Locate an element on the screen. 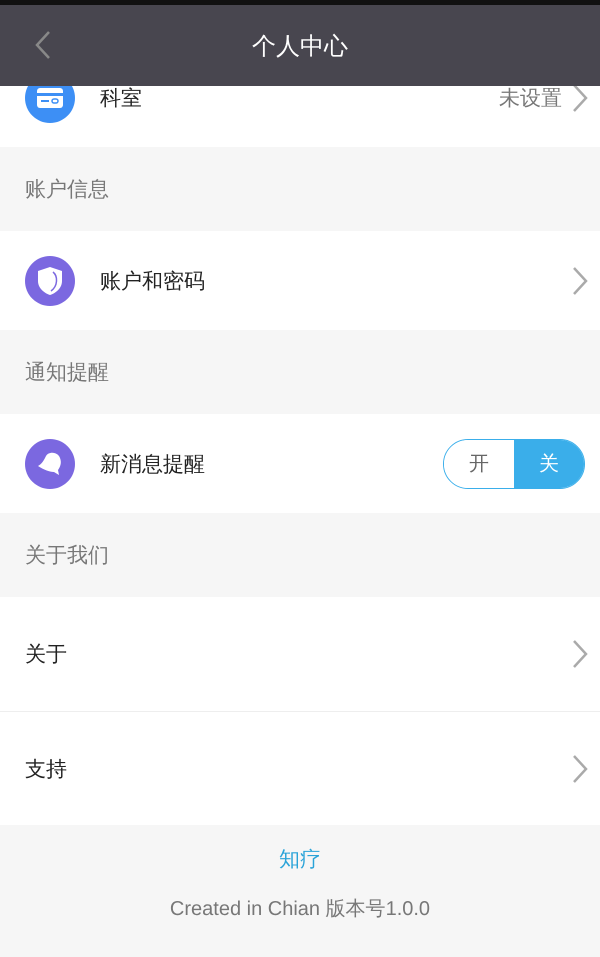  section-title: 关于我们 is located at coordinates (67, 555).